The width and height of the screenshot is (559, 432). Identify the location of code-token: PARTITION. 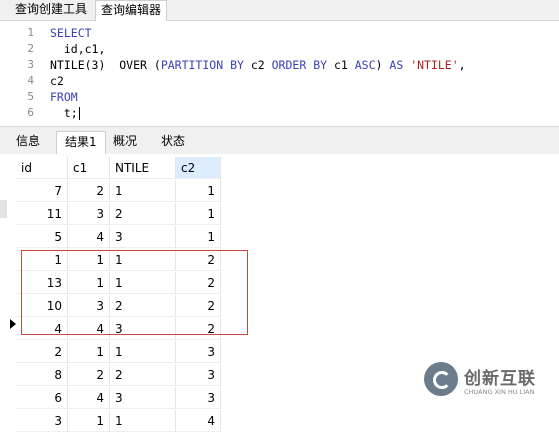
(192, 65).